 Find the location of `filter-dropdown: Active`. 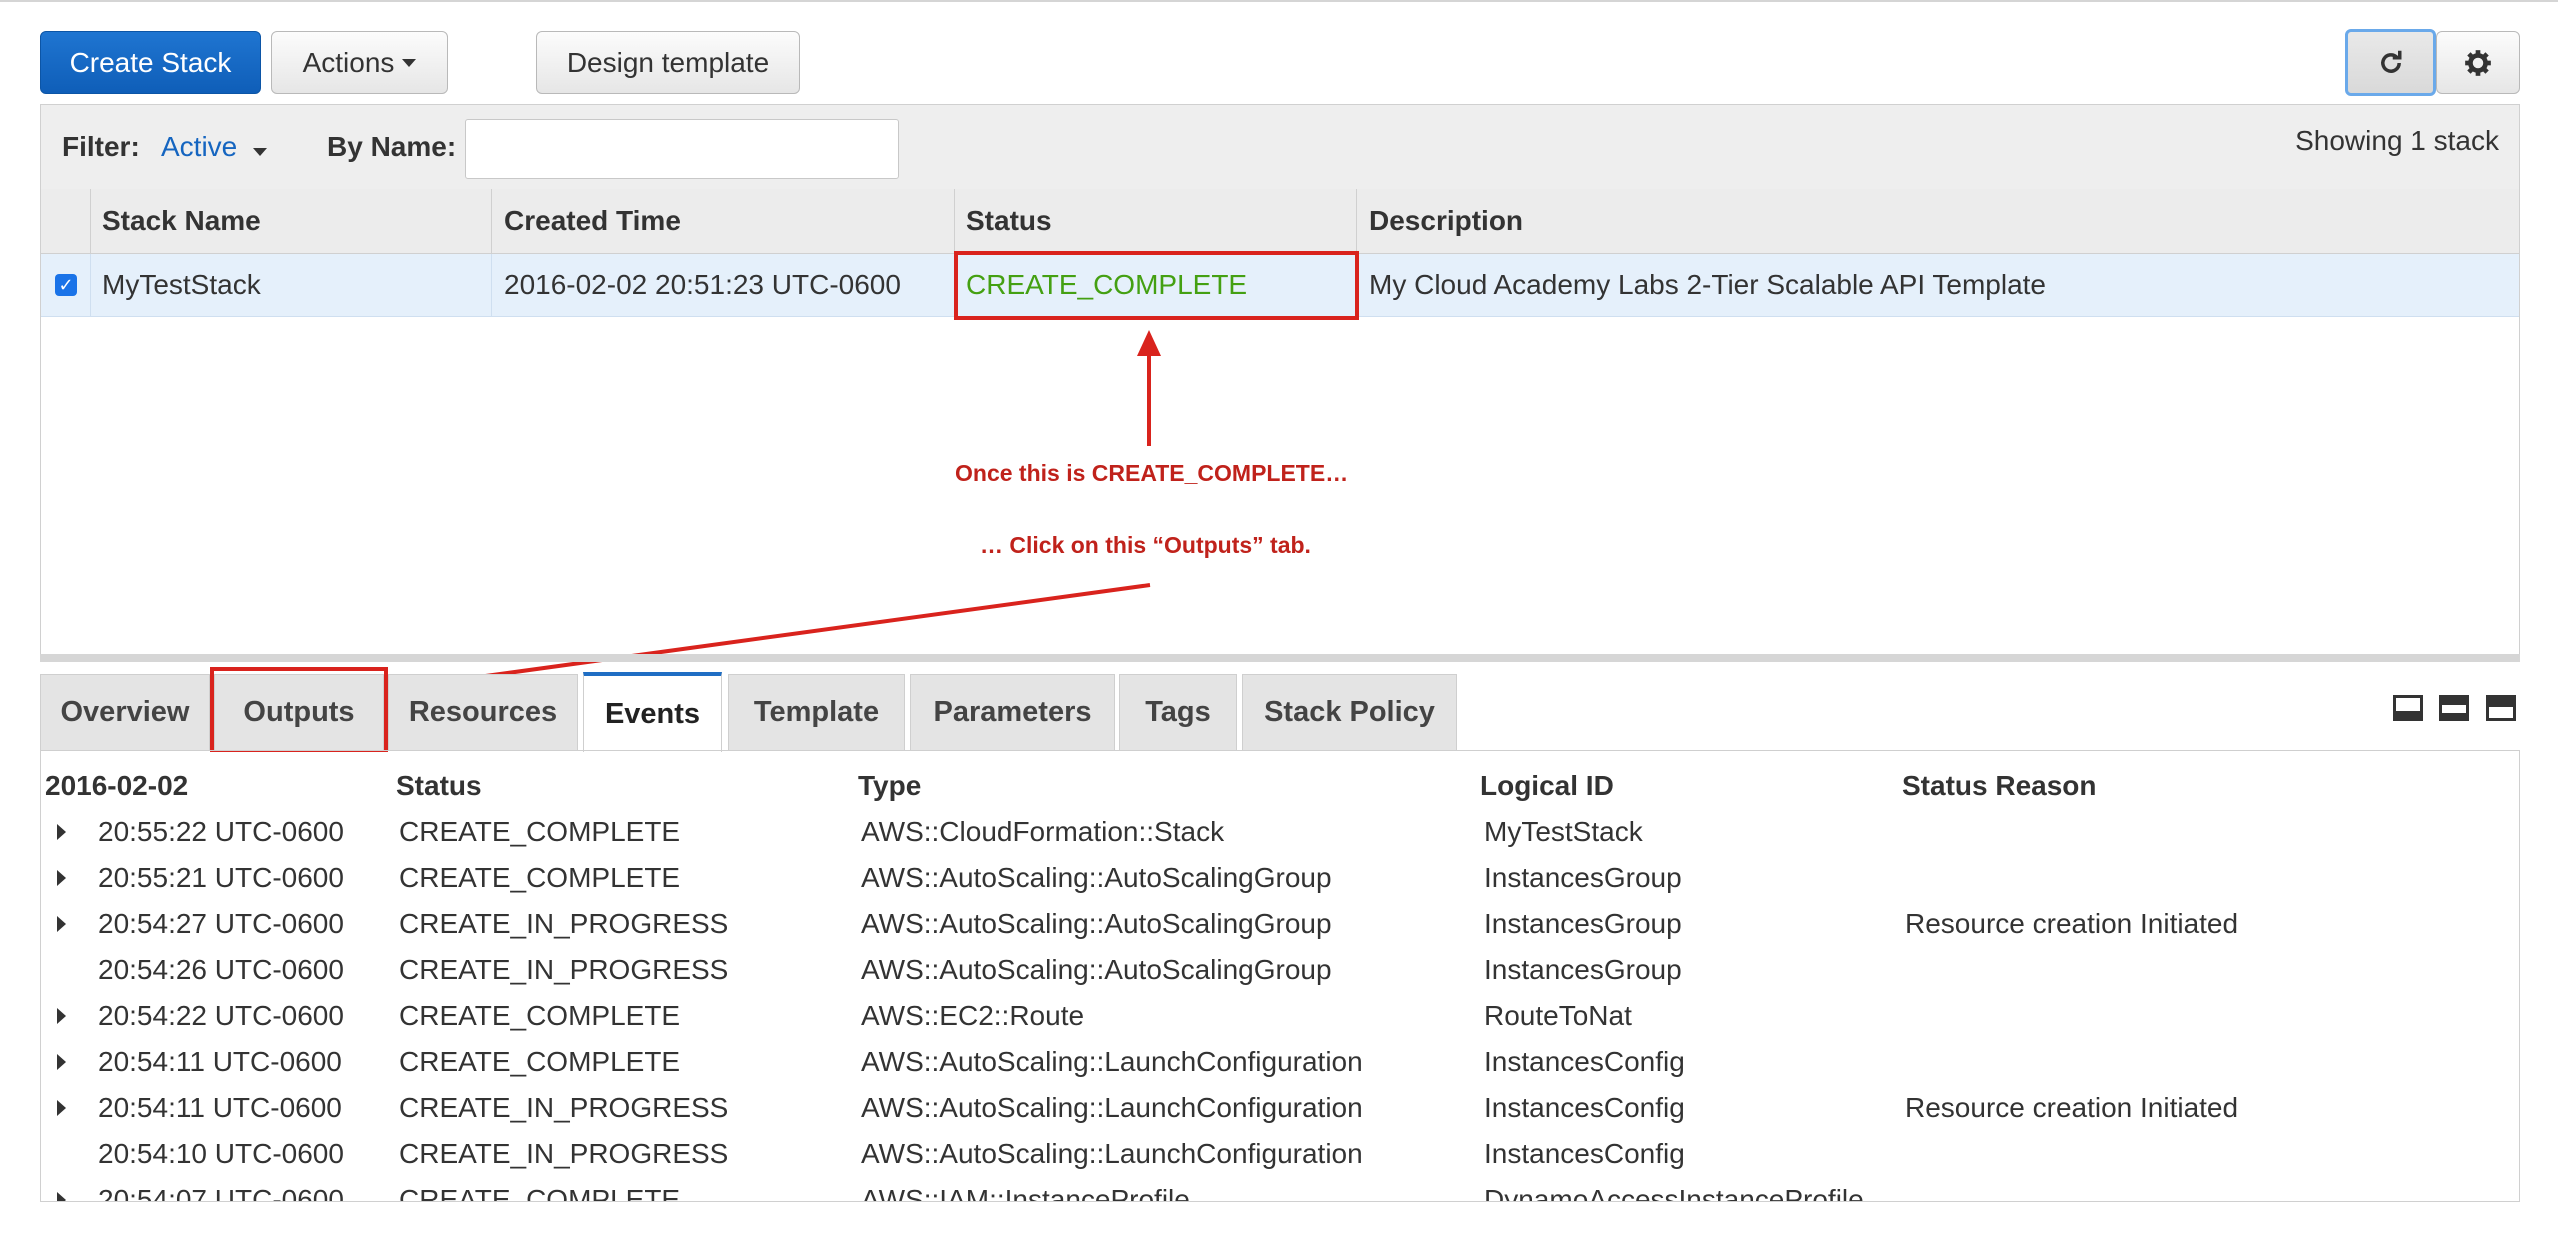

filter-dropdown: Active is located at coordinates (214, 147).